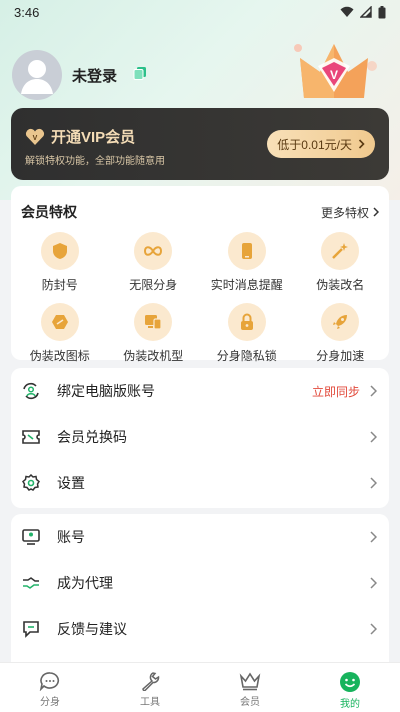 Image resolution: width=400 pixels, height=712 pixels. Describe the element at coordinates (140, 75) in the screenshot. I see `copy-icon` at that location.